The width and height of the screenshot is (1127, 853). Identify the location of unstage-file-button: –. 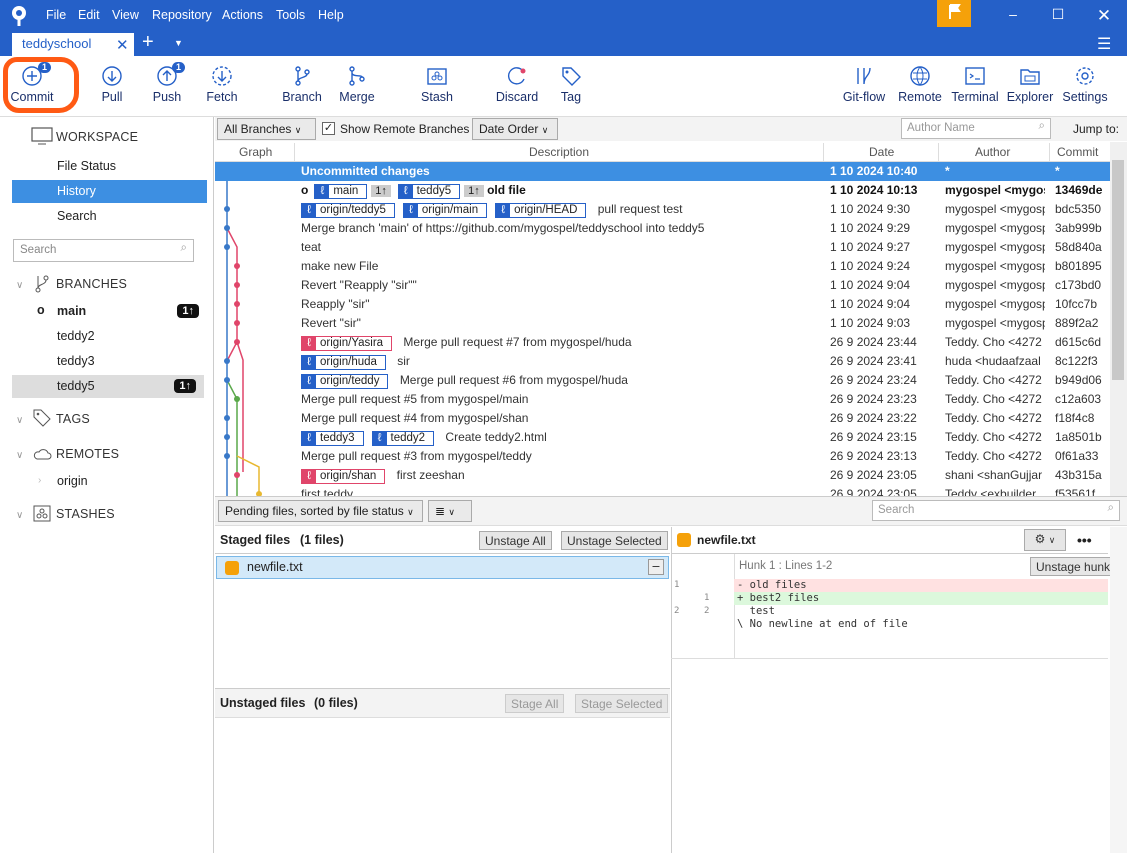
(656, 567).